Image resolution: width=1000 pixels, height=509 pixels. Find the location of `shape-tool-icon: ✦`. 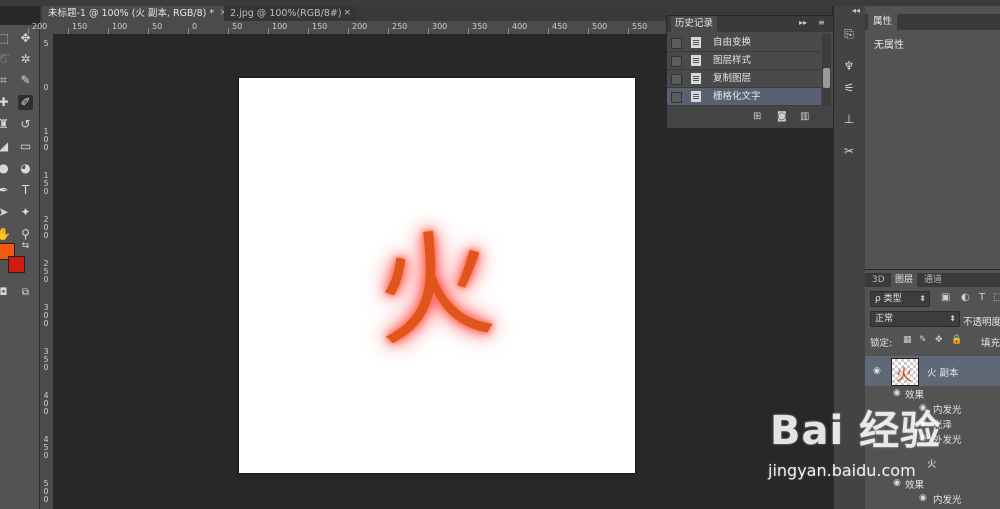

shape-tool-icon: ✦ is located at coordinates (25, 212).